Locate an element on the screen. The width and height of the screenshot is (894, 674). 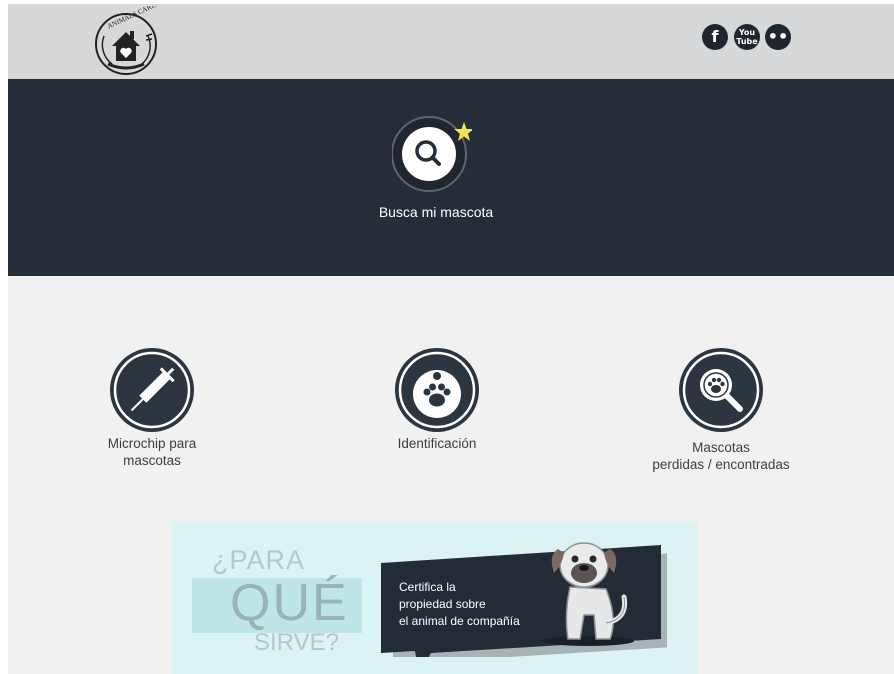
bubble-line-3: el animal de compañía is located at coordinates (459, 621).